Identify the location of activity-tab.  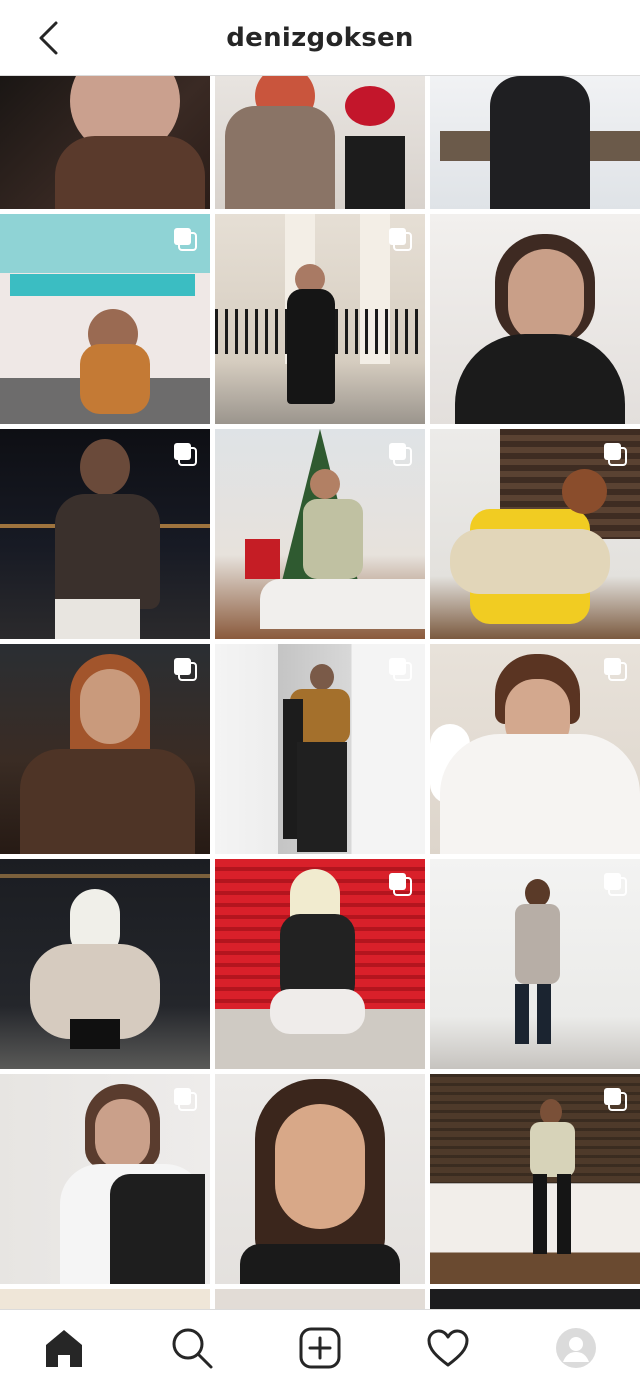
(448, 1348).